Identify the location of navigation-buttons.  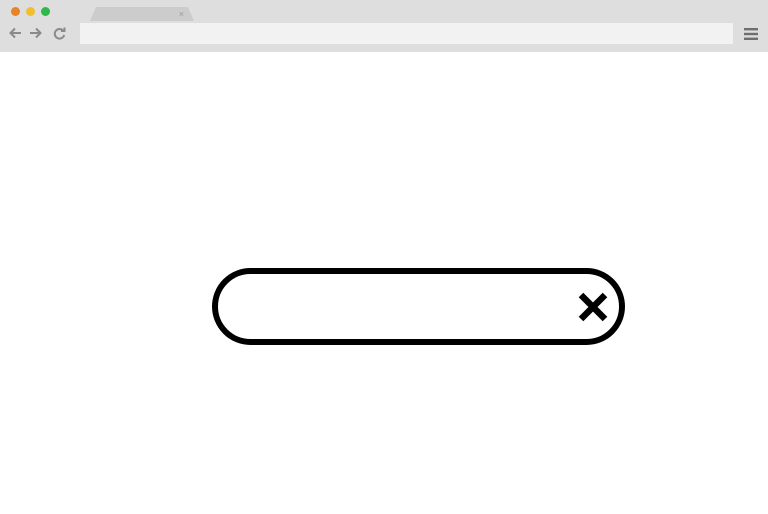
(37, 33).